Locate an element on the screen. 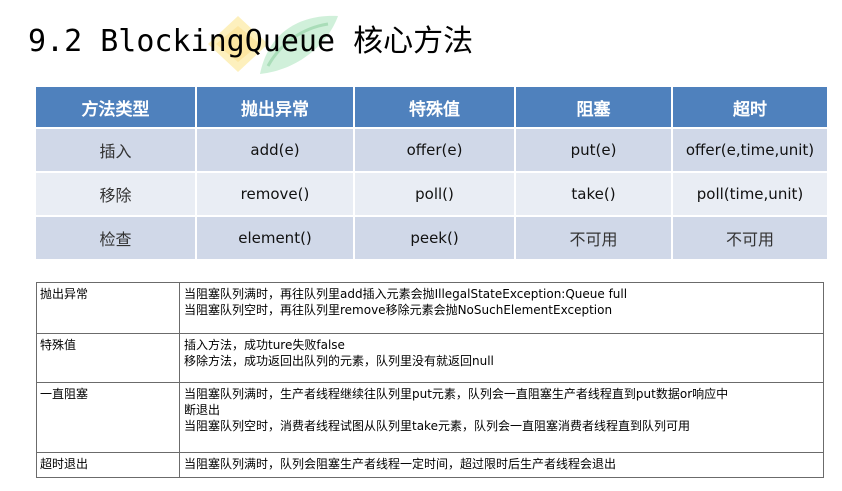 The width and height of the screenshot is (842, 491). desc-label-throws: 抛出异常 is located at coordinates (108, 308).